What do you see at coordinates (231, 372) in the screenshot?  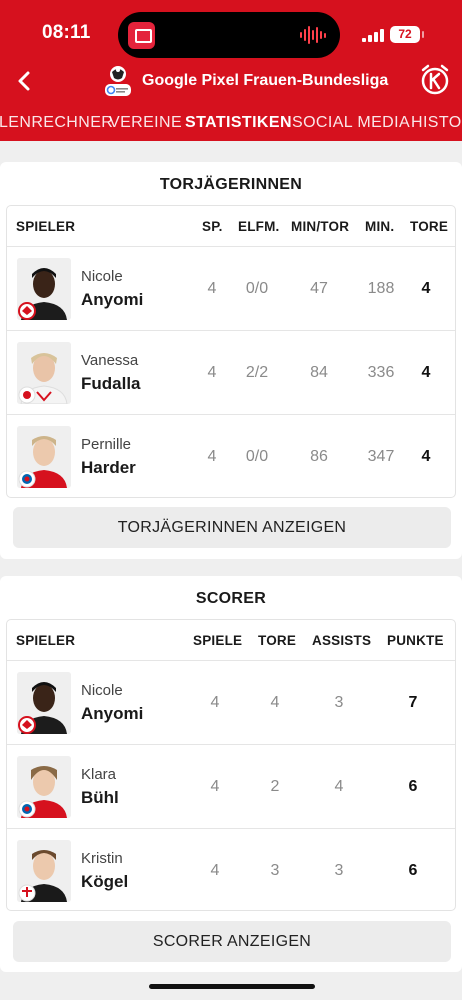 I see `table-row: Vanessa Fudalla 4 2/2 84 336 4` at bounding box center [231, 372].